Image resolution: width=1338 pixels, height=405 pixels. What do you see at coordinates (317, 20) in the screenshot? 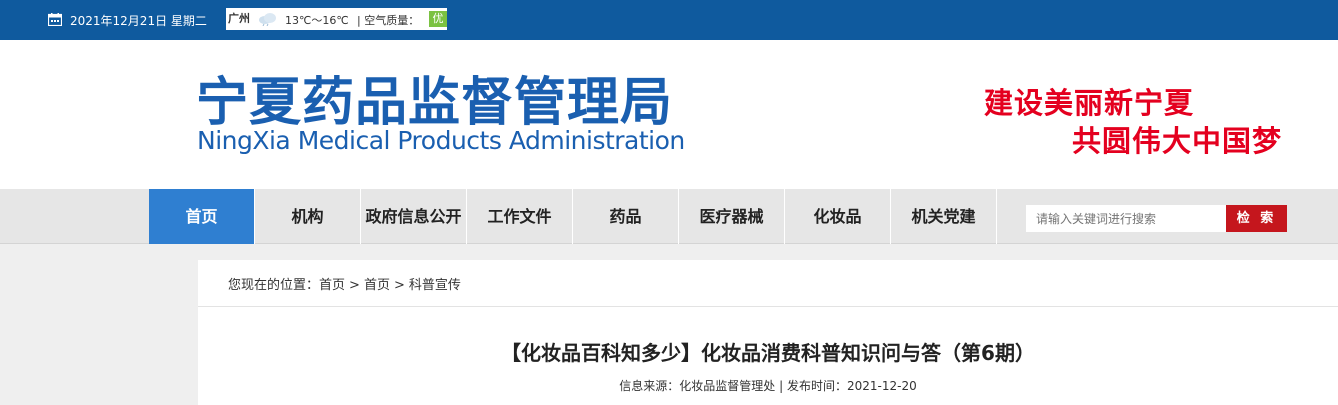
I see `weather-temperature: 13℃～16℃` at bounding box center [317, 20].